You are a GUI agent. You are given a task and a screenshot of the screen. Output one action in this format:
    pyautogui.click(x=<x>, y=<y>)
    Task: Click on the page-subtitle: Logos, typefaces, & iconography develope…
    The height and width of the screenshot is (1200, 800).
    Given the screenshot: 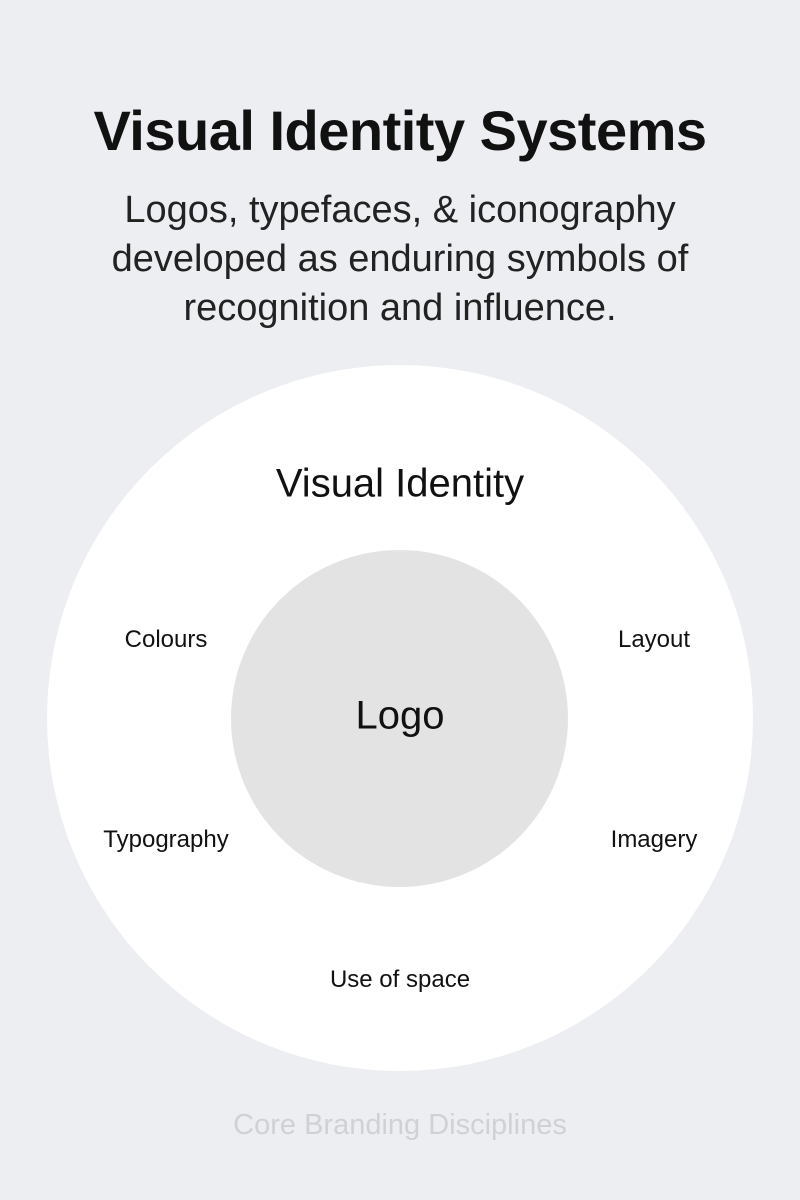 What is the action you would take?
    pyautogui.click(x=400, y=259)
    